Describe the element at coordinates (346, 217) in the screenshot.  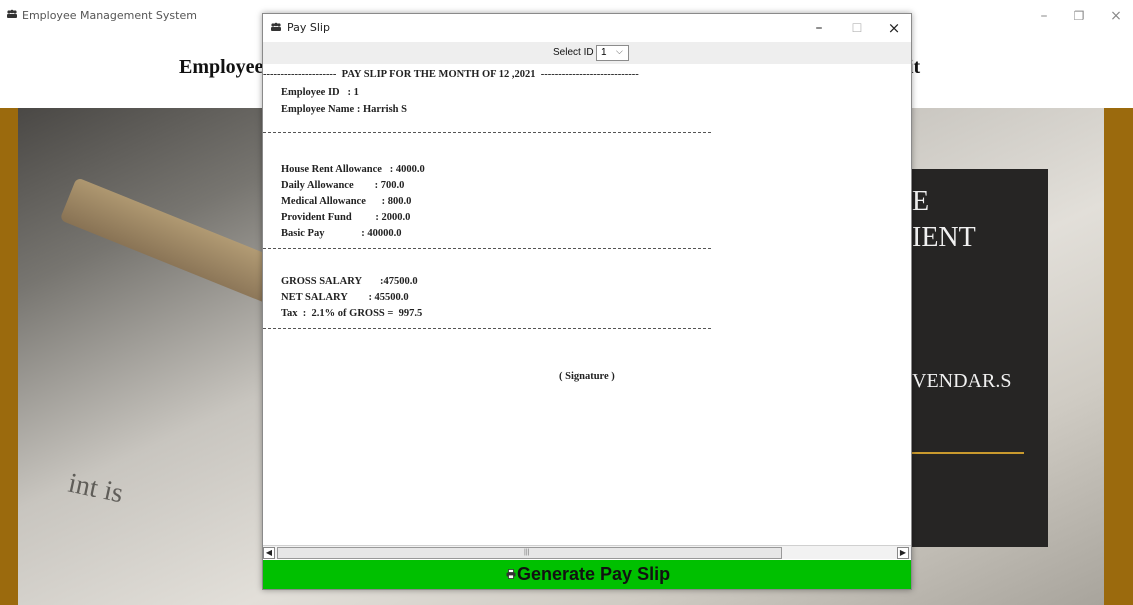
I see `slip-pf: Provident Fund : 2000.0` at that location.